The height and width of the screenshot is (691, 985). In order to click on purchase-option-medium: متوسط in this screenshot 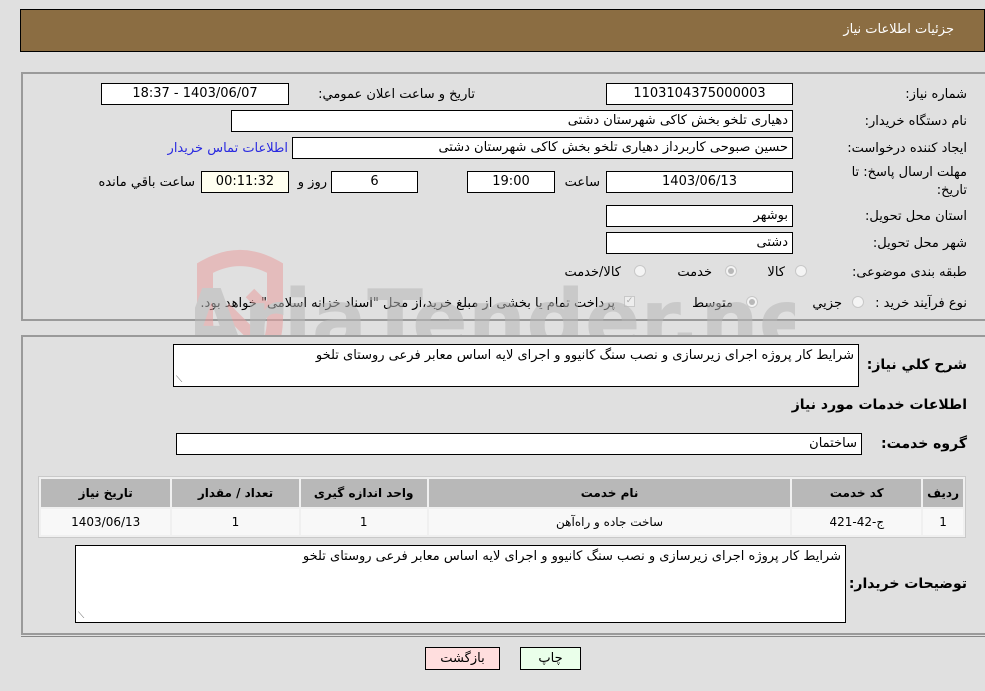, I will do `click(712, 303)`.